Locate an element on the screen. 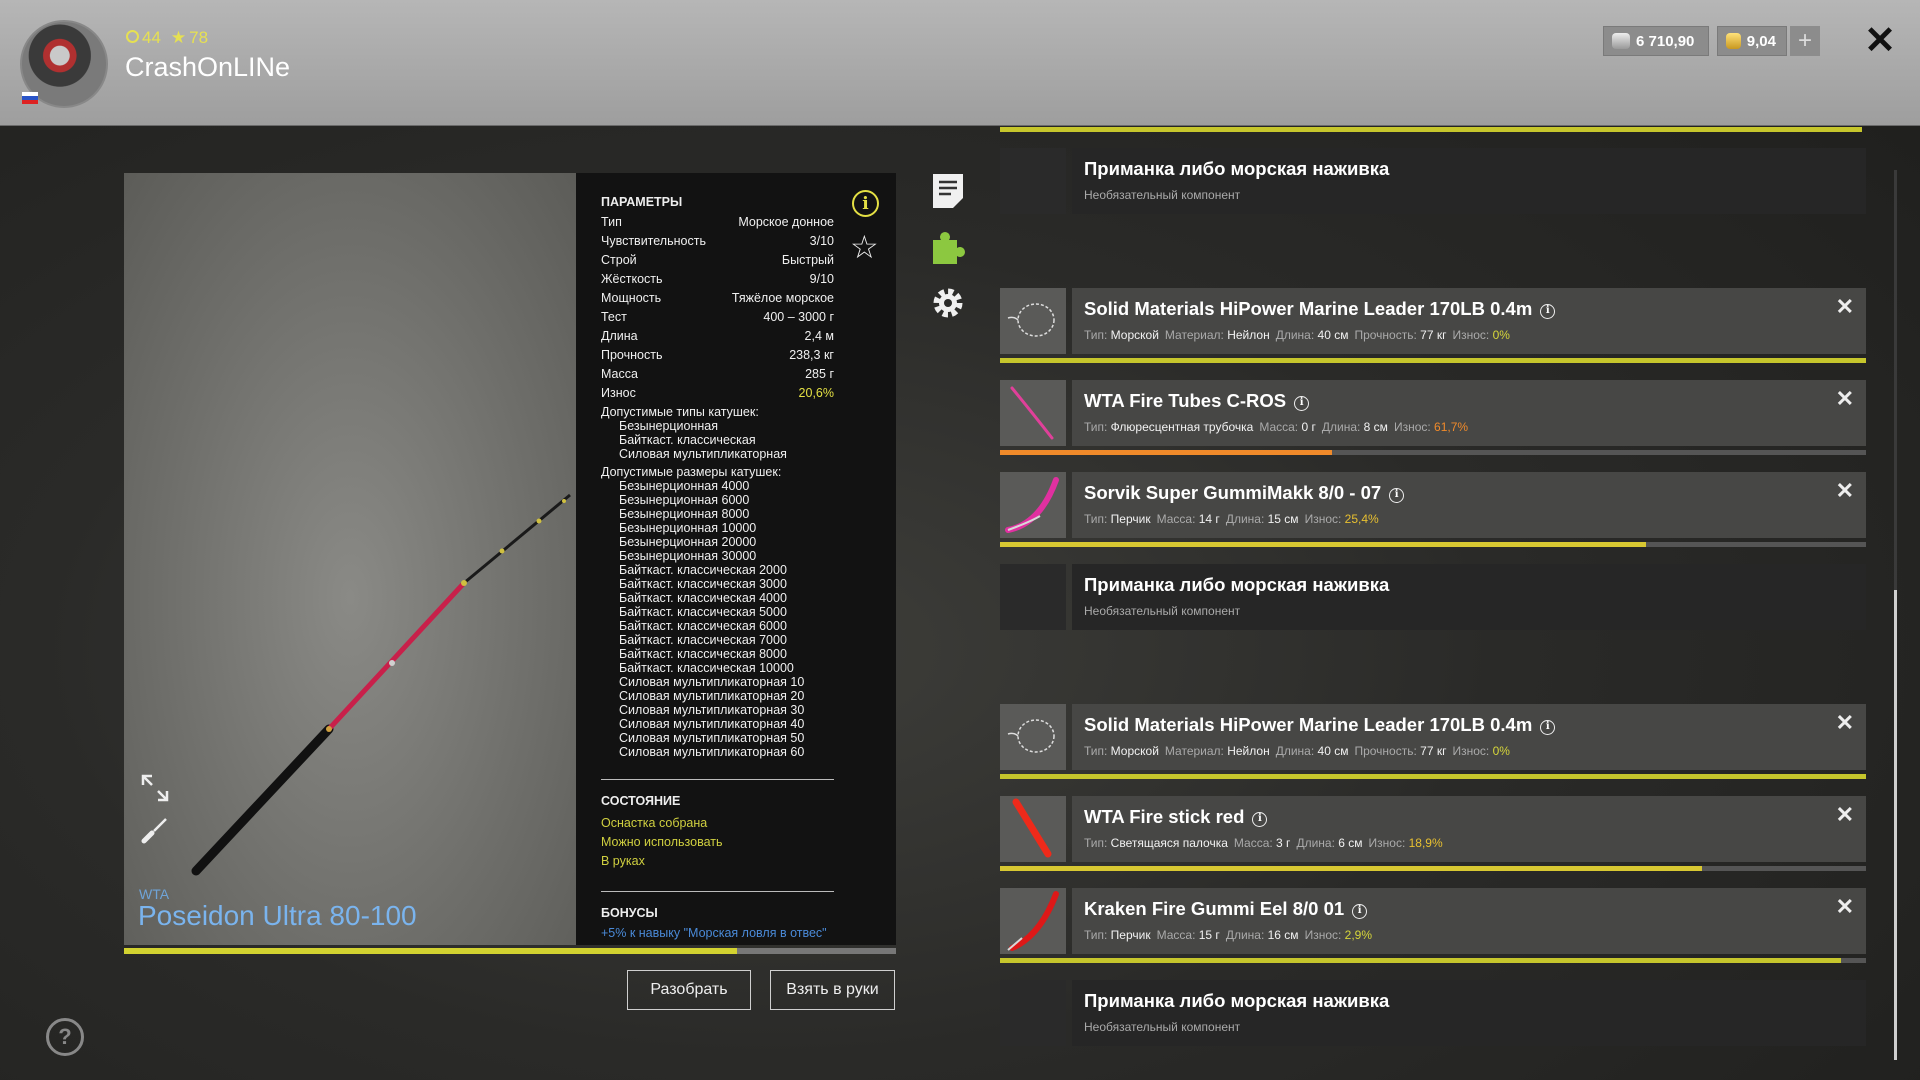 The width and height of the screenshot is (1920, 1080). parameter-value: 20,6% is located at coordinates (816, 393).